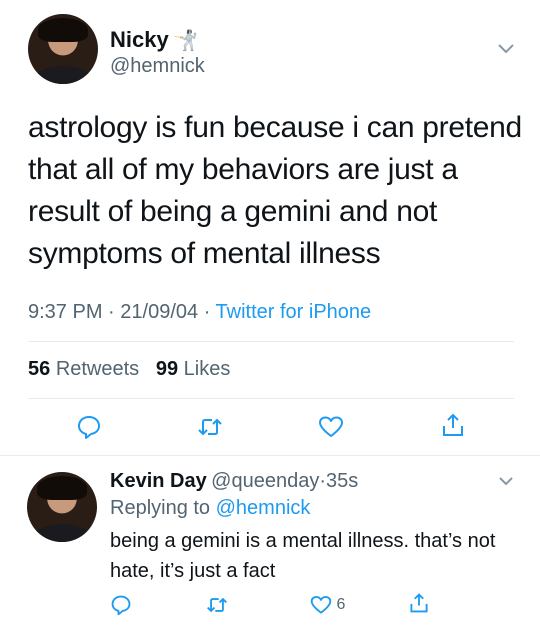 This screenshot has width=540, height=628. Describe the element at coordinates (342, 481) in the screenshot. I see `reply-age: 35s` at that location.